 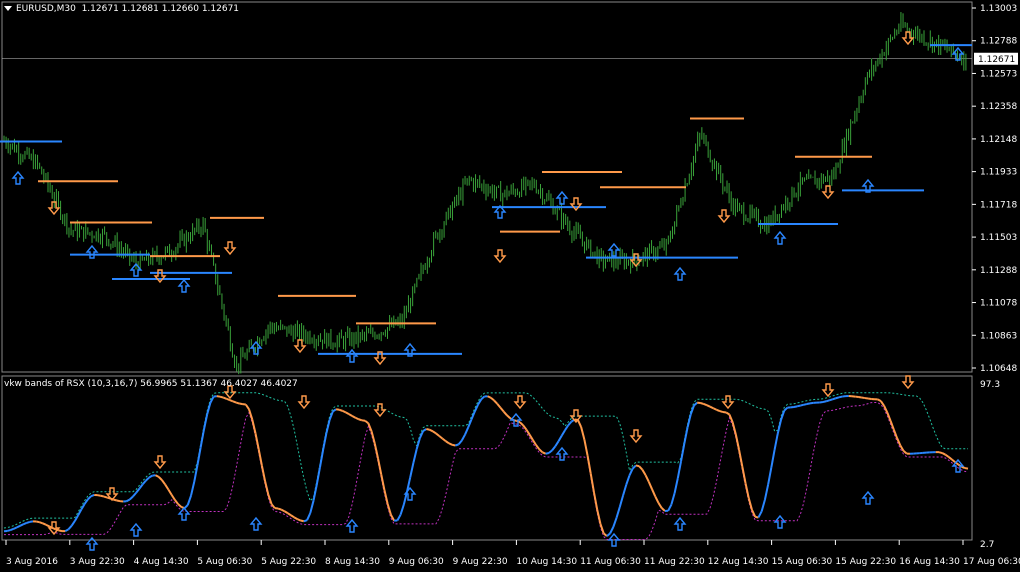 What do you see at coordinates (998, 271) in the screenshot?
I see `price-tick-label: 1.11288` at bounding box center [998, 271].